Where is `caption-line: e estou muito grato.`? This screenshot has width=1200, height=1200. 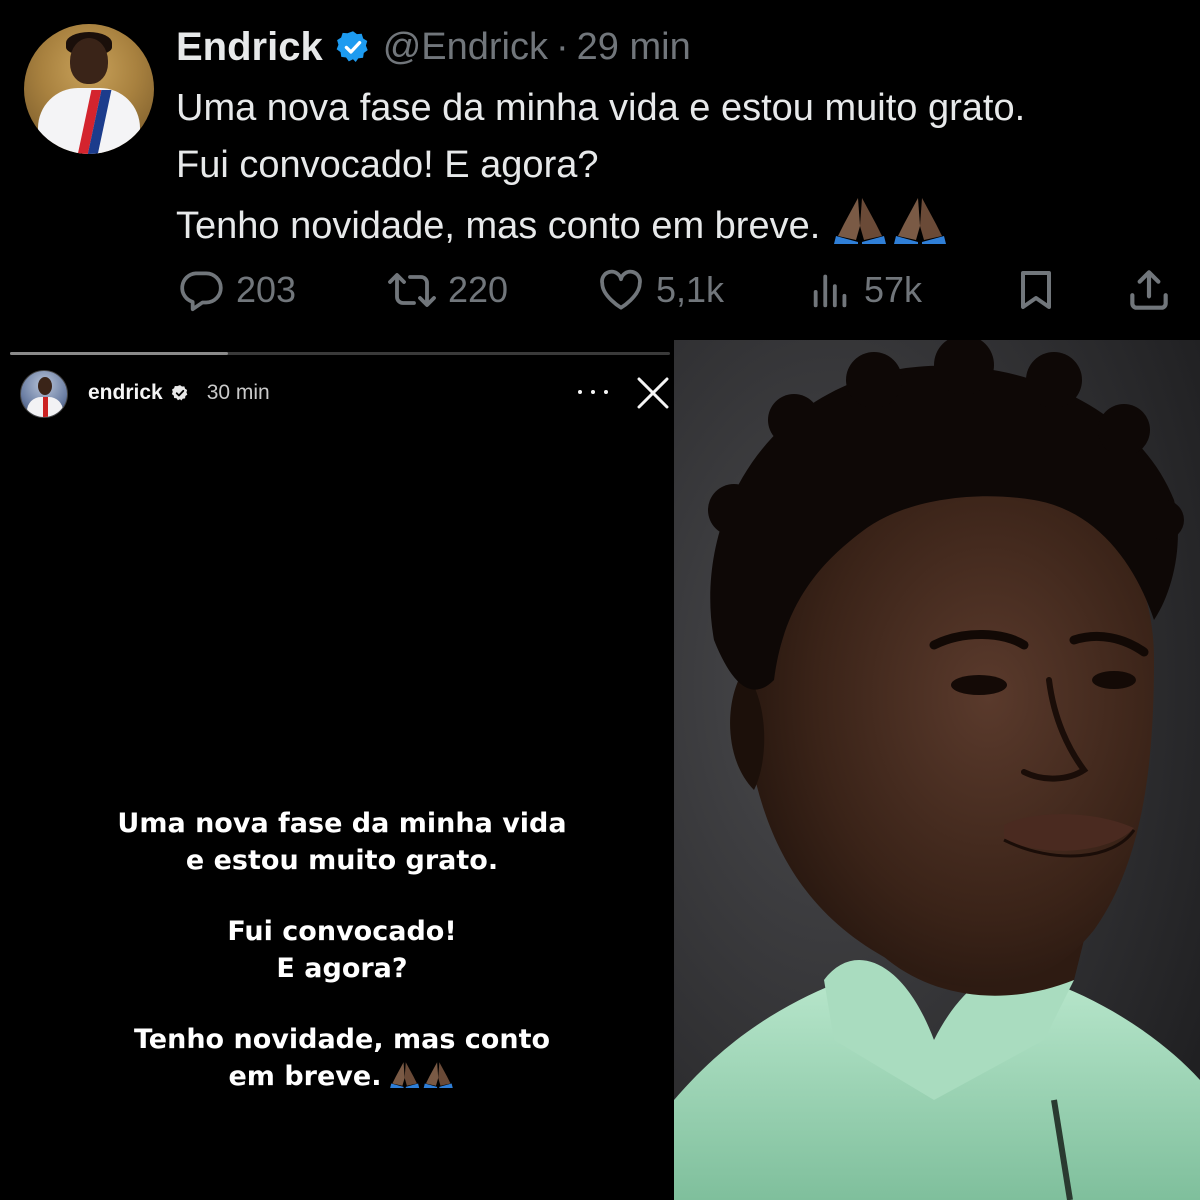
caption-line: e estou muito grato. is located at coordinates (342, 860).